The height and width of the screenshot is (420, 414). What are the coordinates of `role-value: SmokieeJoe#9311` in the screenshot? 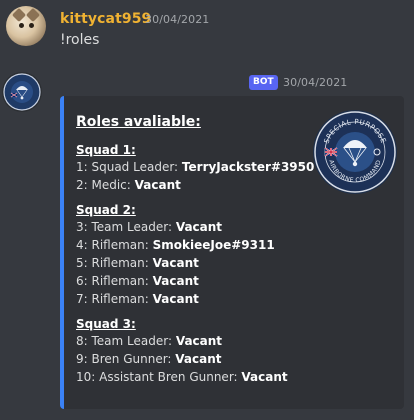 It's located at (213, 245).